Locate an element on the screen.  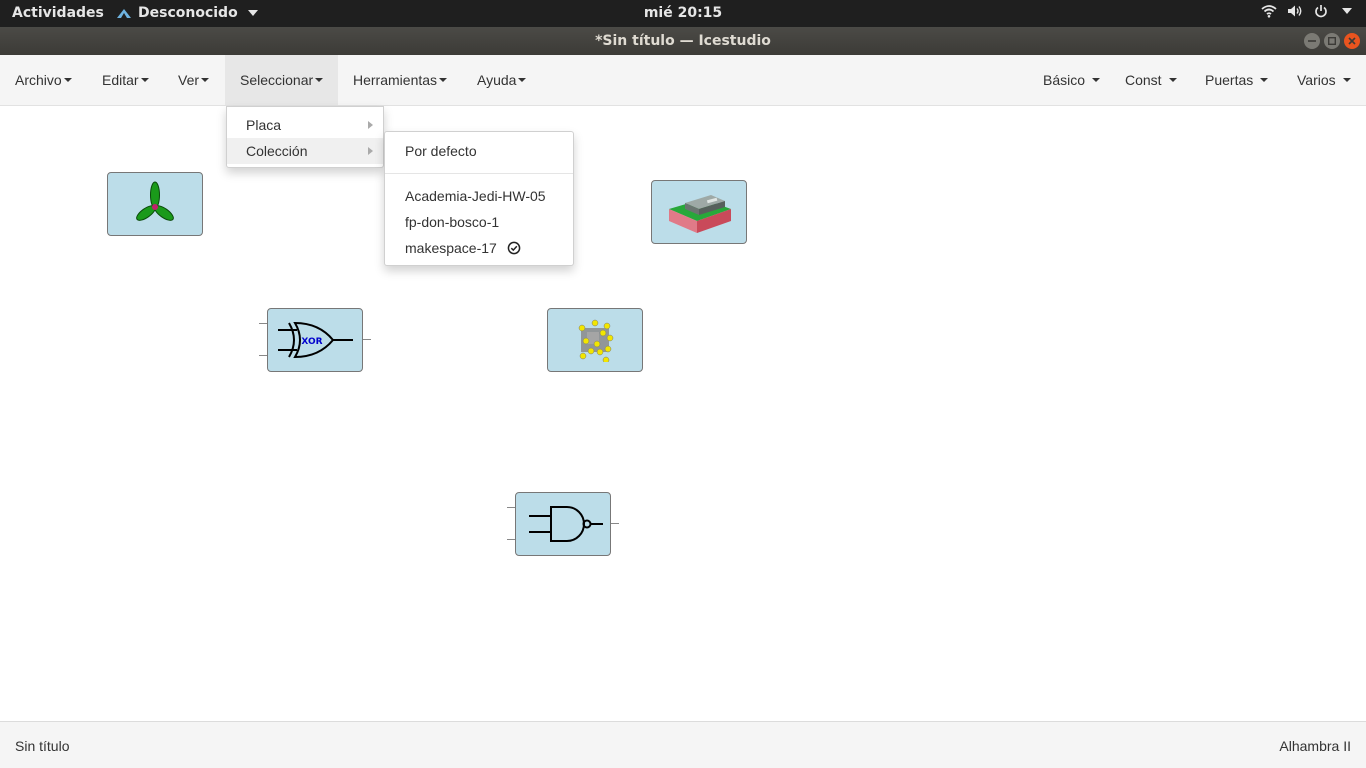
xor-gate-block: XOR is located at coordinates (315, 340).